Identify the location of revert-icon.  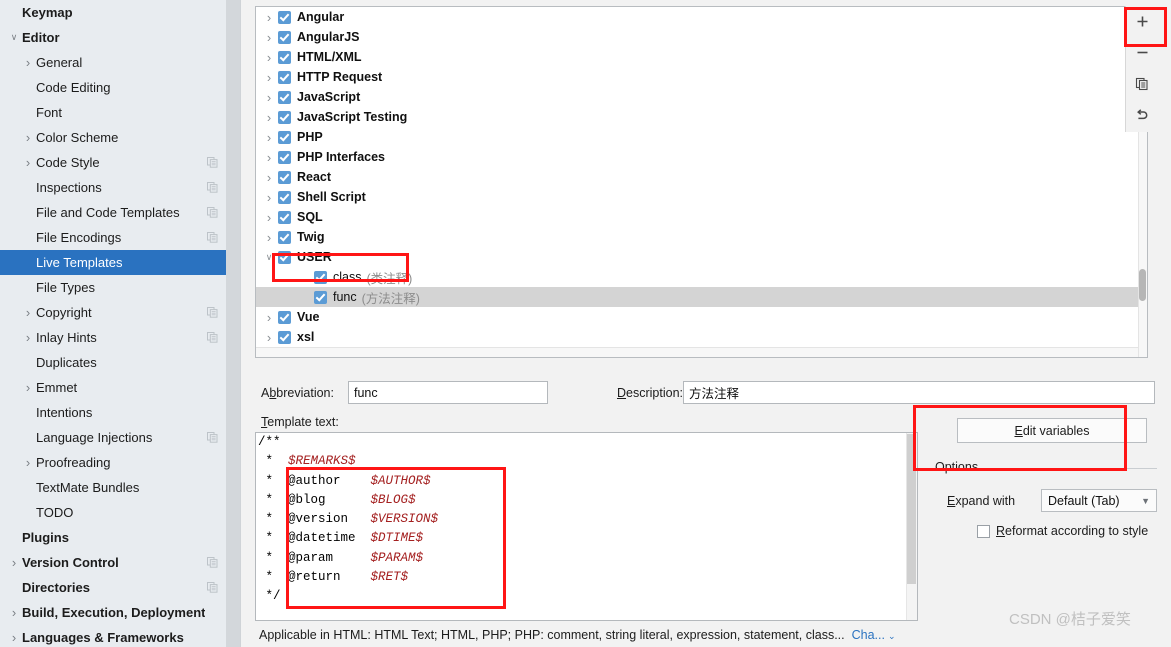
(1142, 114).